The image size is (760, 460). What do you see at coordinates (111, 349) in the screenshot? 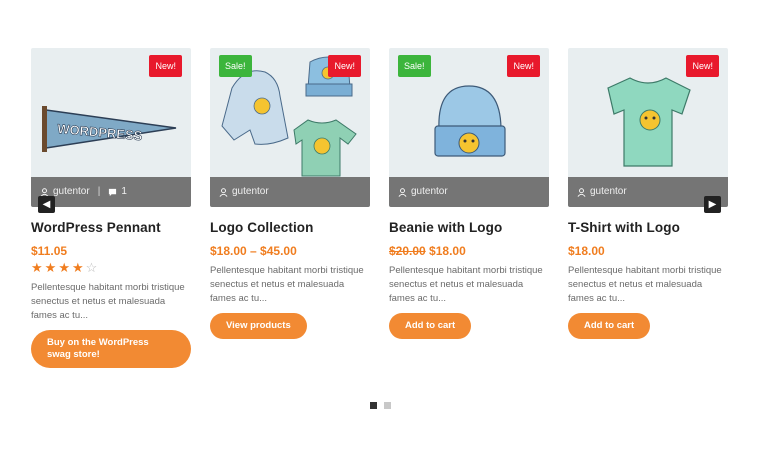
I see `buy-external-button: Buy on the WordPress swag store!` at bounding box center [111, 349].